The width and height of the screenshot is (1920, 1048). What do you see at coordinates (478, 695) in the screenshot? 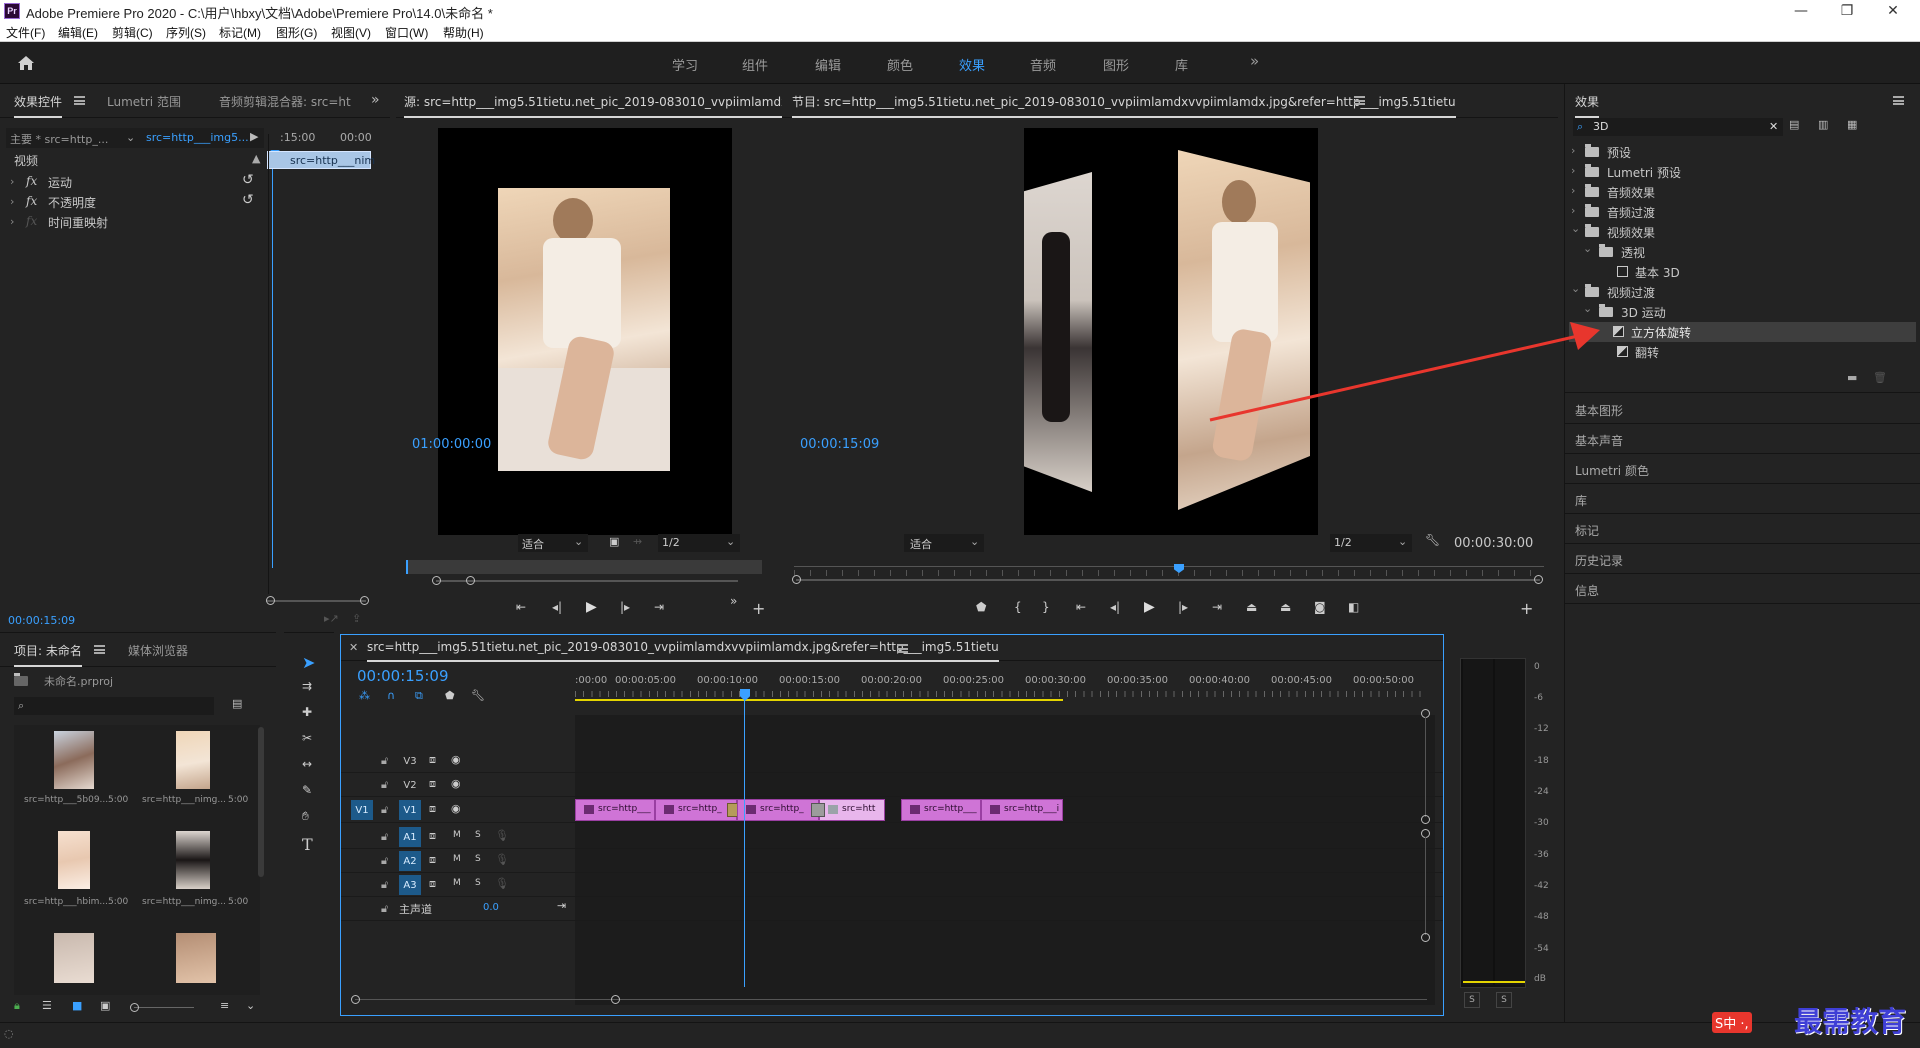
I see `wrench-icon: 🔧︎` at bounding box center [478, 695].